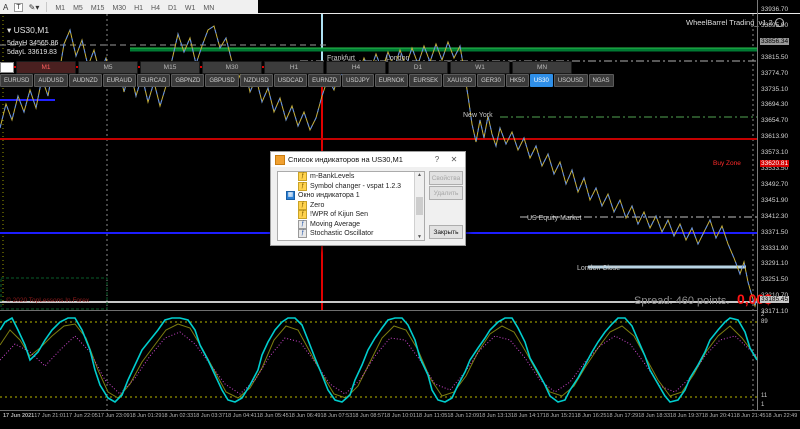 The height and width of the screenshot is (429, 800). Describe the element at coordinates (351, 224) in the screenshot. I see `indicator-list-item: ƒ Moving Average` at that location.